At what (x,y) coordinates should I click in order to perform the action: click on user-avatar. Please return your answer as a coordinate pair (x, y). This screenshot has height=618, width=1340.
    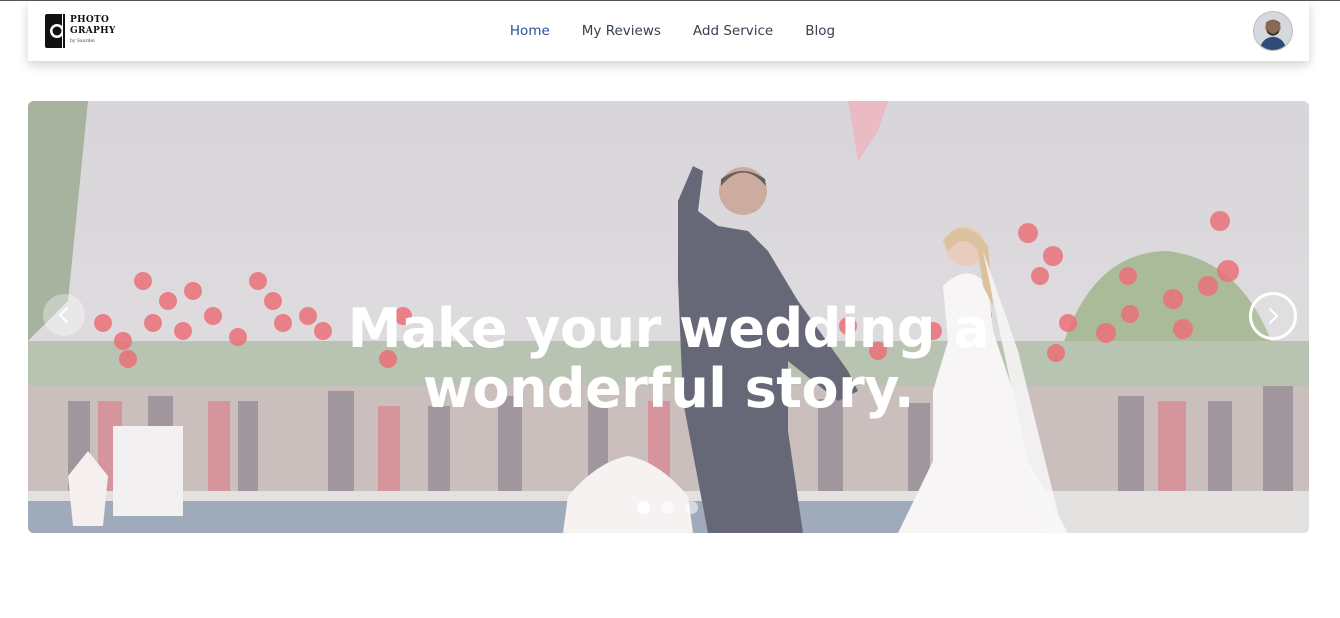
    Looking at the image, I should click on (1273, 31).